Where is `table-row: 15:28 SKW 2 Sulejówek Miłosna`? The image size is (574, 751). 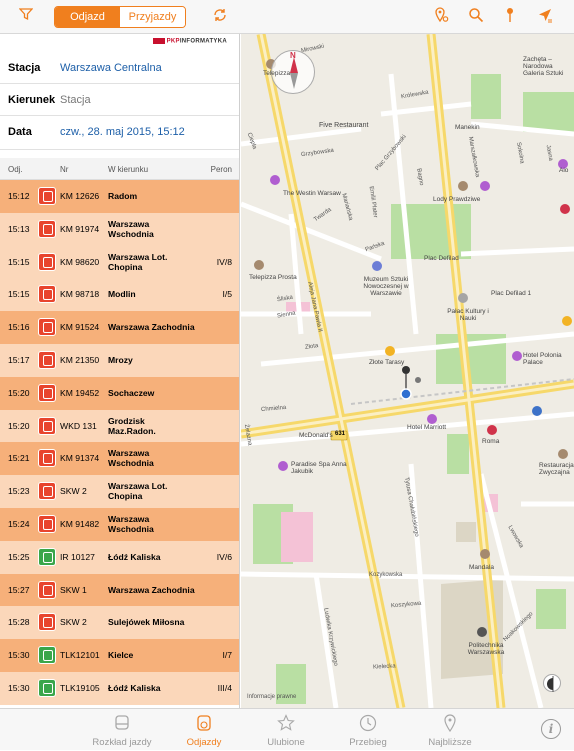 table-row: 15:28 SKW 2 Sulejówek Miłosna is located at coordinates (119, 623).